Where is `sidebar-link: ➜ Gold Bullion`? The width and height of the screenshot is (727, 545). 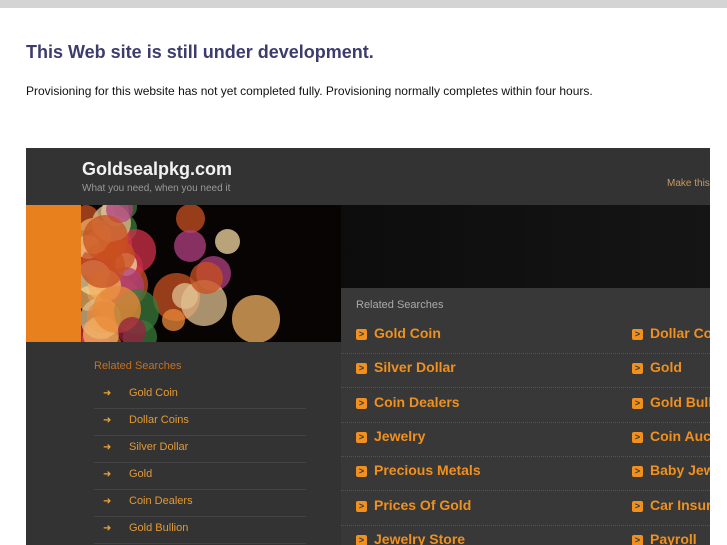 sidebar-link: ➜ Gold Bullion is located at coordinates (200, 530).